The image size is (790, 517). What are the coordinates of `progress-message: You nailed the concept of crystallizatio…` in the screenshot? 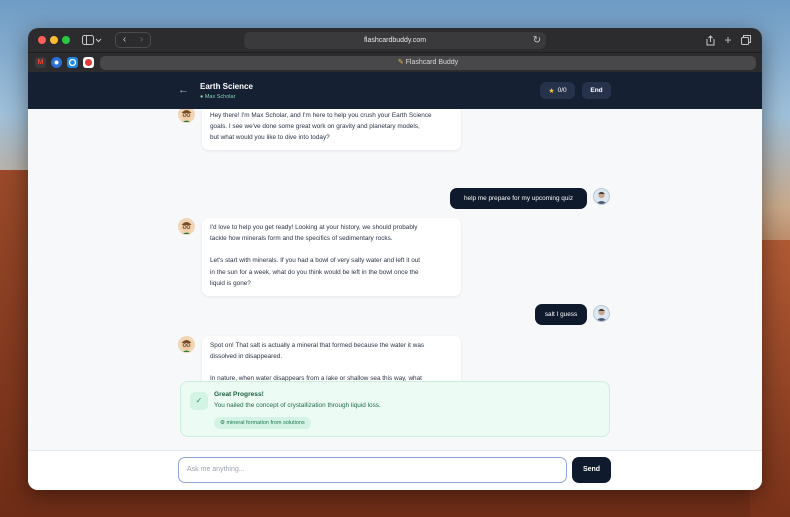 It's located at (297, 405).